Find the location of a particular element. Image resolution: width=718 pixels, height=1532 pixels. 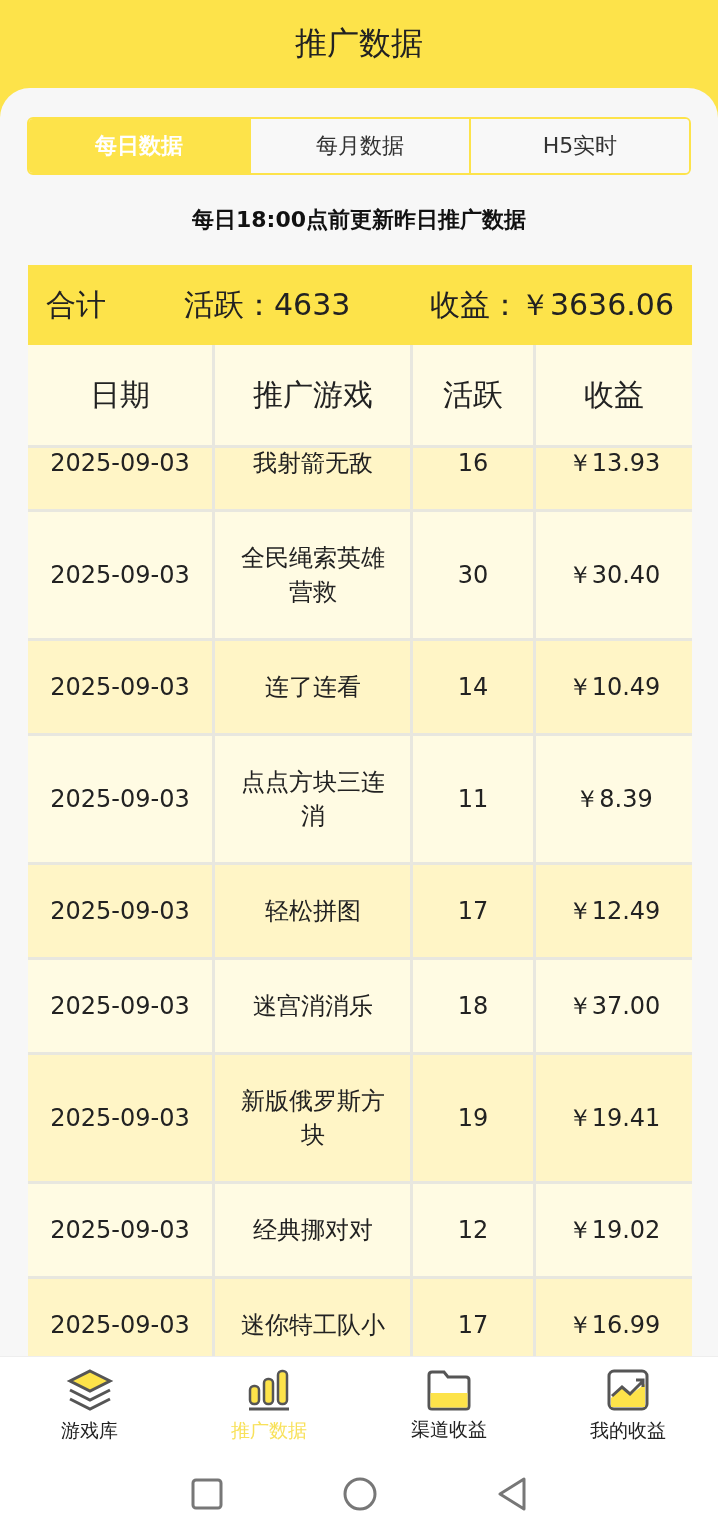

bar-chart-icon is located at coordinates (269, 1390).